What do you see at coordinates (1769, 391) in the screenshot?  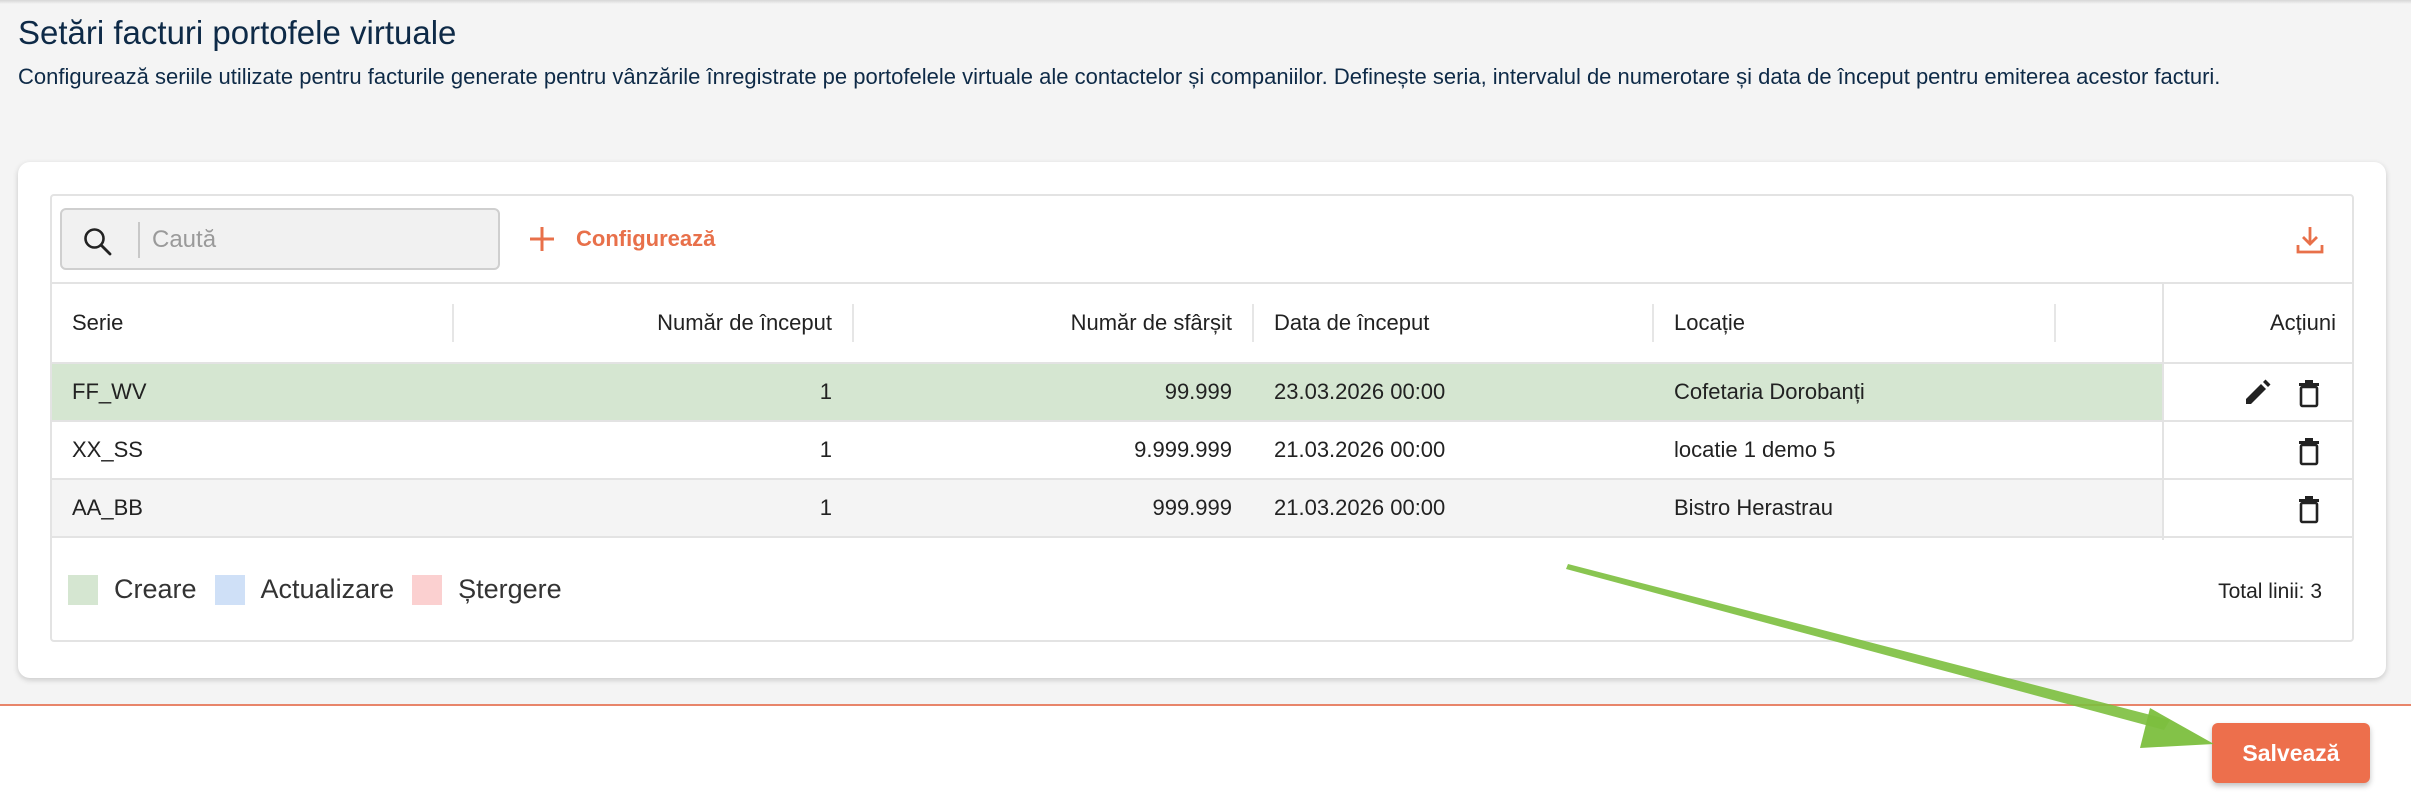 I see `cell-location: Cofetaria Dorobanți` at bounding box center [1769, 391].